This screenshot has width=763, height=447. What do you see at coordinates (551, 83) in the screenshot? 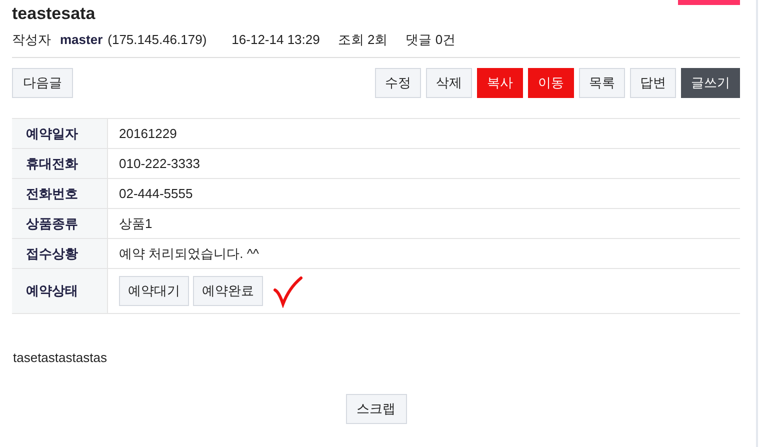
I see `action-button: 이동` at bounding box center [551, 83].